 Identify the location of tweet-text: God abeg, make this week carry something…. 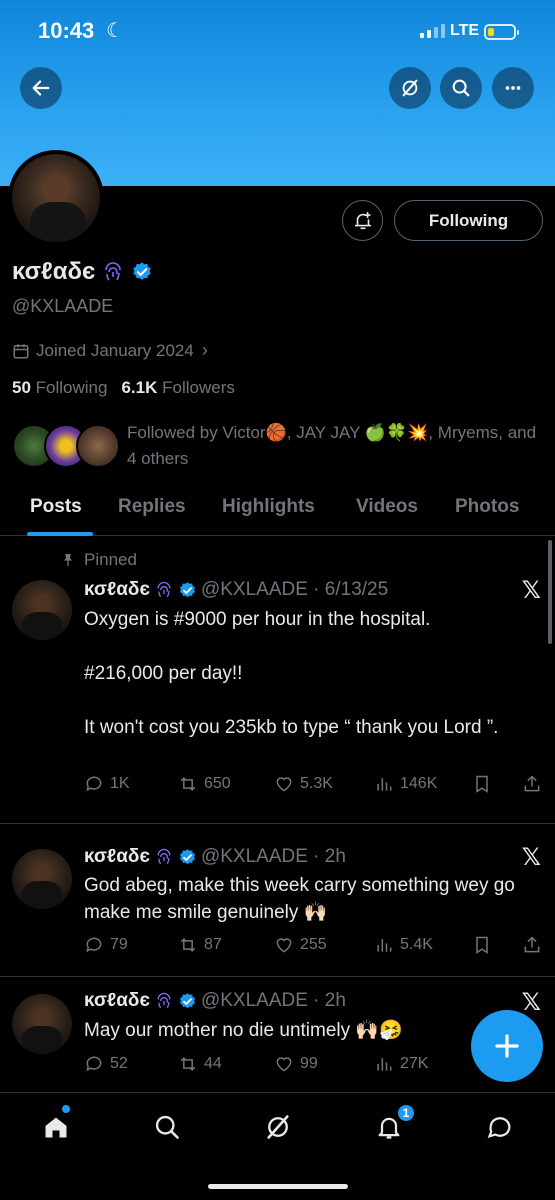
(299, 899).